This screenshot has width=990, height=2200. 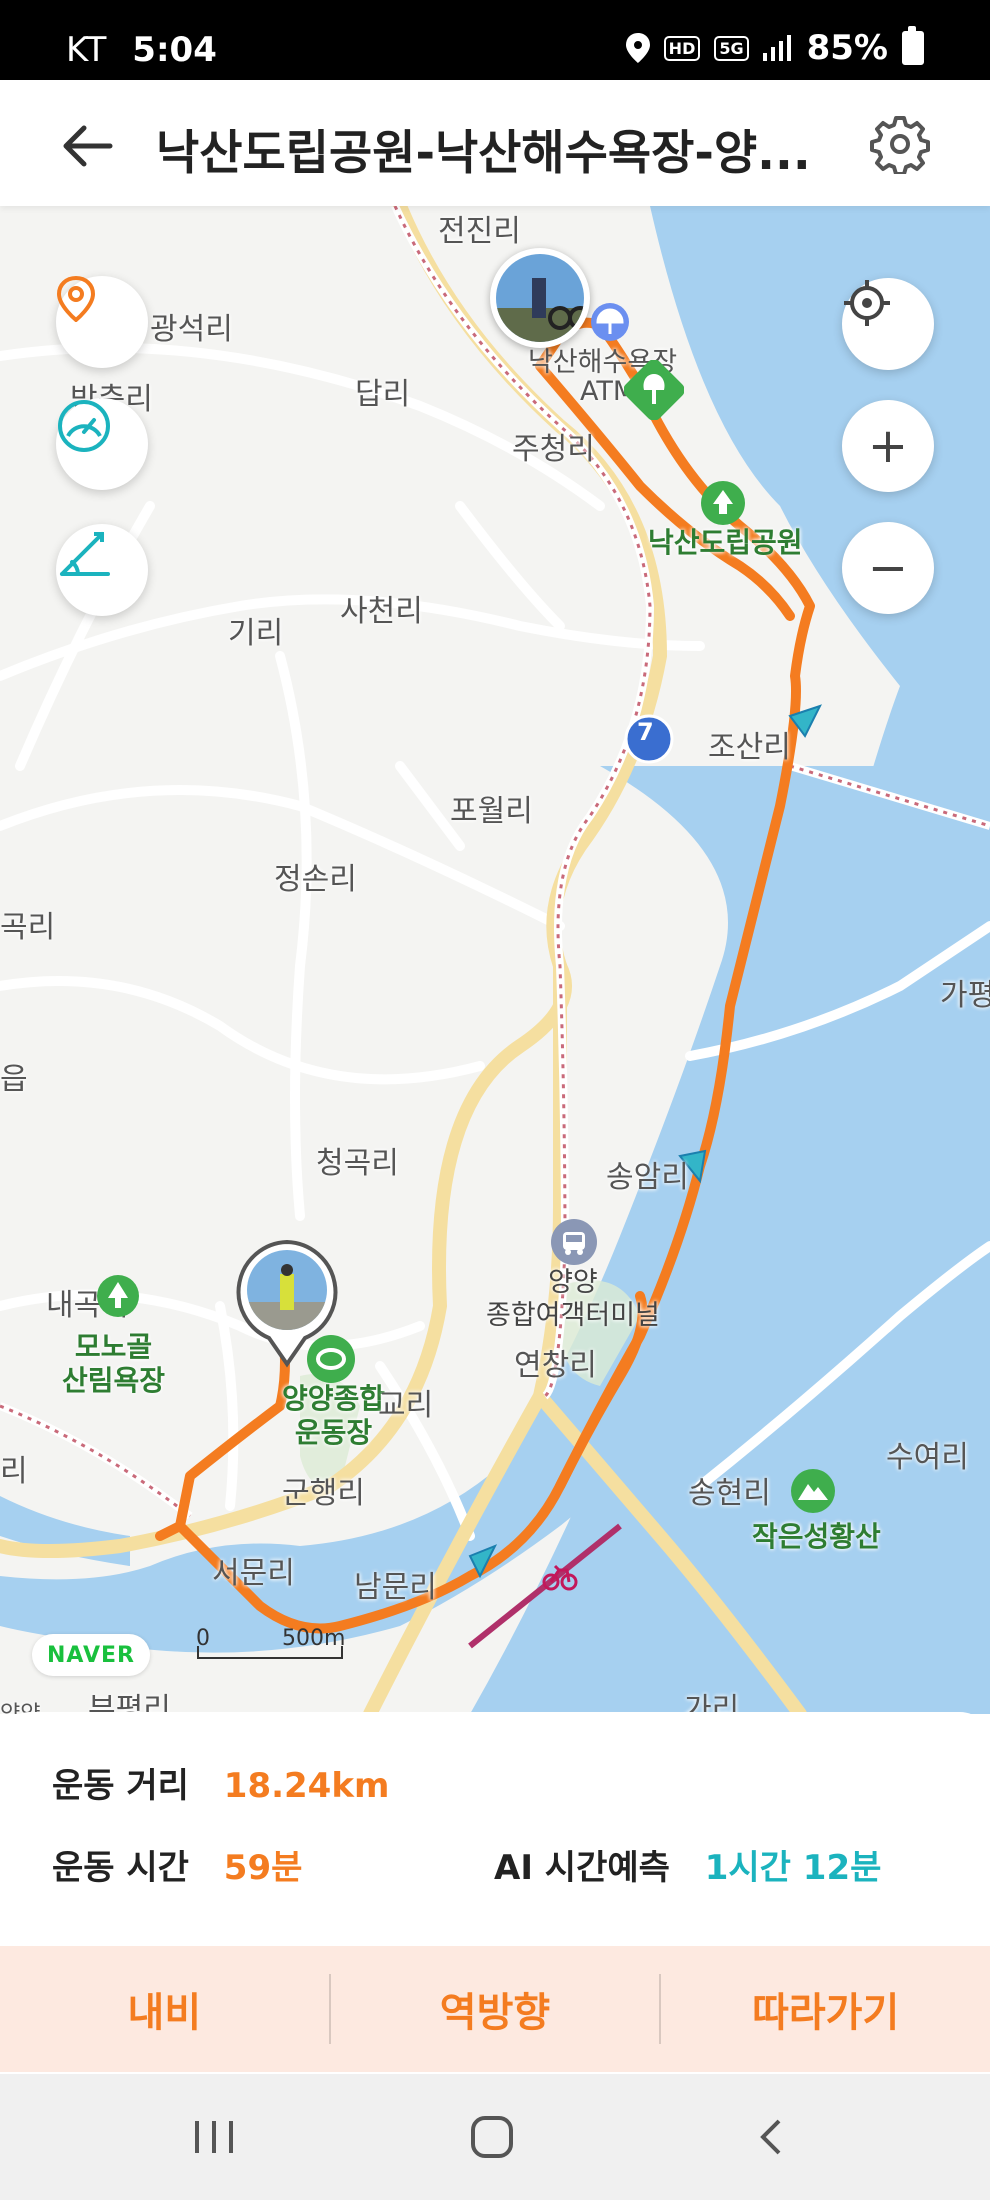 I want to click on park-marker-icon, so click(x=723, y=503).